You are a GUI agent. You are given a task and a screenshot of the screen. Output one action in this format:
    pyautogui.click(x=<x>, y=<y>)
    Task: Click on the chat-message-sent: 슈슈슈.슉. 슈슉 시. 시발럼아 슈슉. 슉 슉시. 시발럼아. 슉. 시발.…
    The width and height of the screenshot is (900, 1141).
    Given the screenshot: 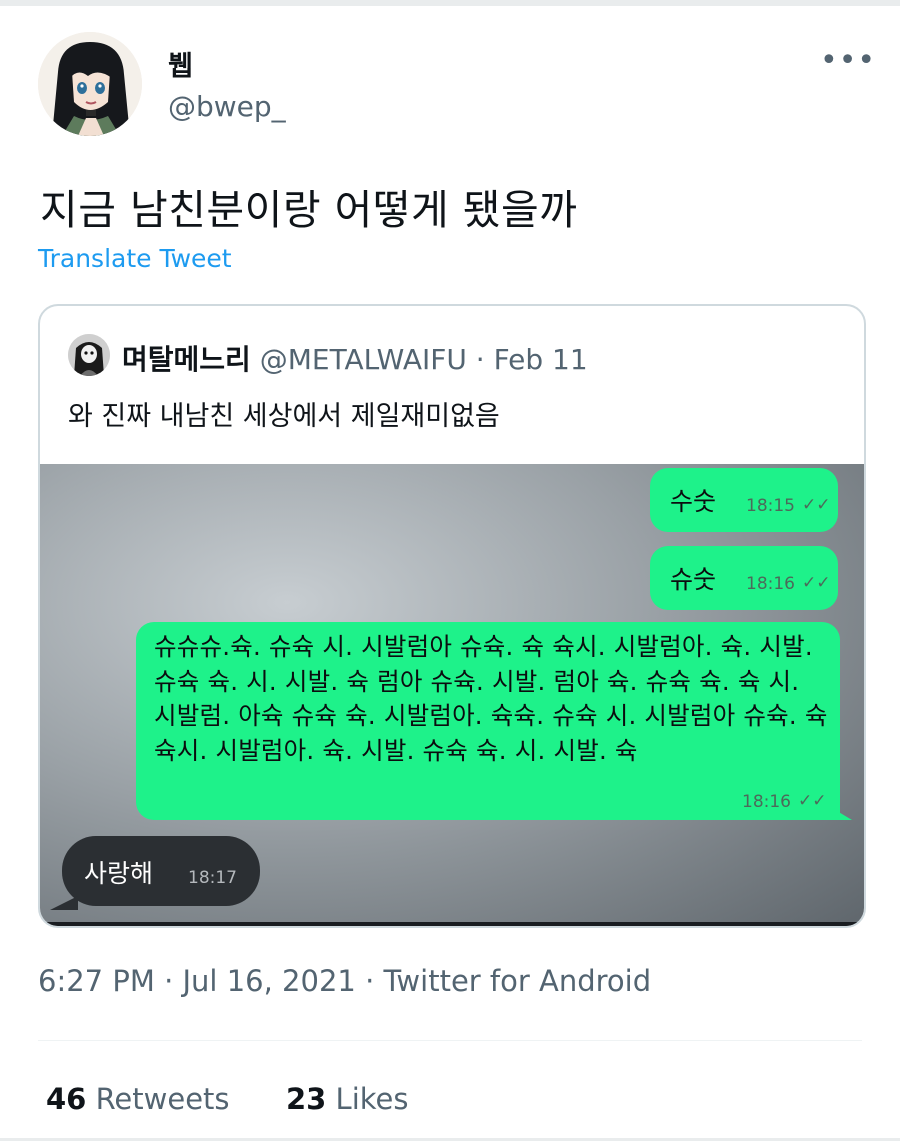 What is the action you would take?
    pyautogui.click(x=488, y=721)
    